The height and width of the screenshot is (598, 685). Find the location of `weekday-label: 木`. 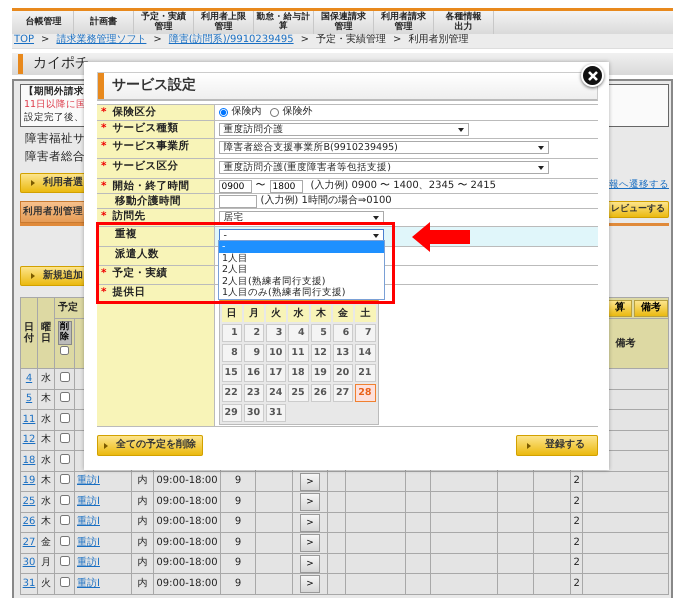

weekday-label: 木 is located at coordinates (320, 313).